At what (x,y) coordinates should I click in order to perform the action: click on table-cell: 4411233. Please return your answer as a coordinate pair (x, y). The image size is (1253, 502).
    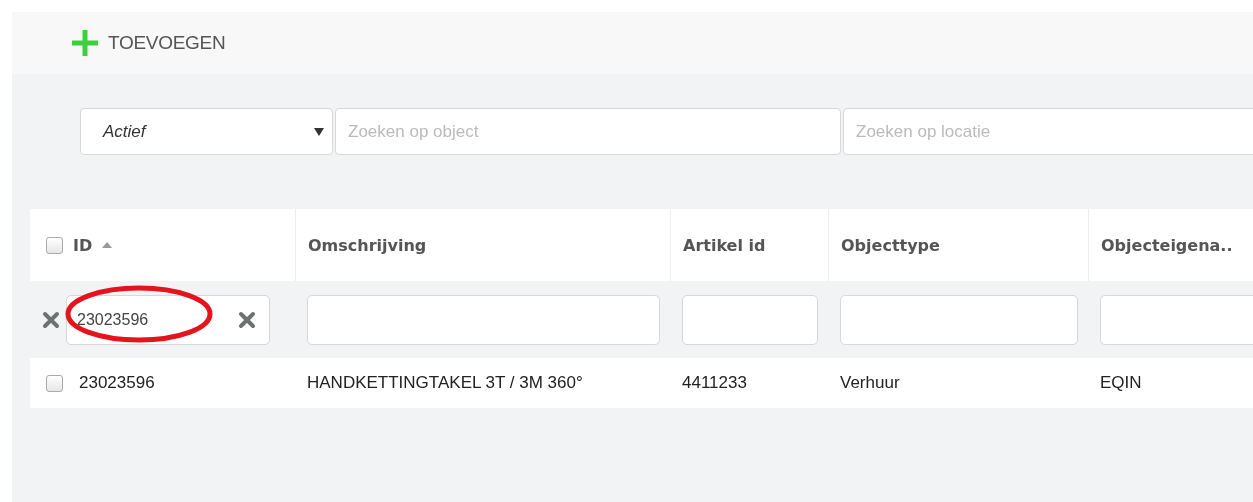
    Looking at the image, I should click on (714, 383).